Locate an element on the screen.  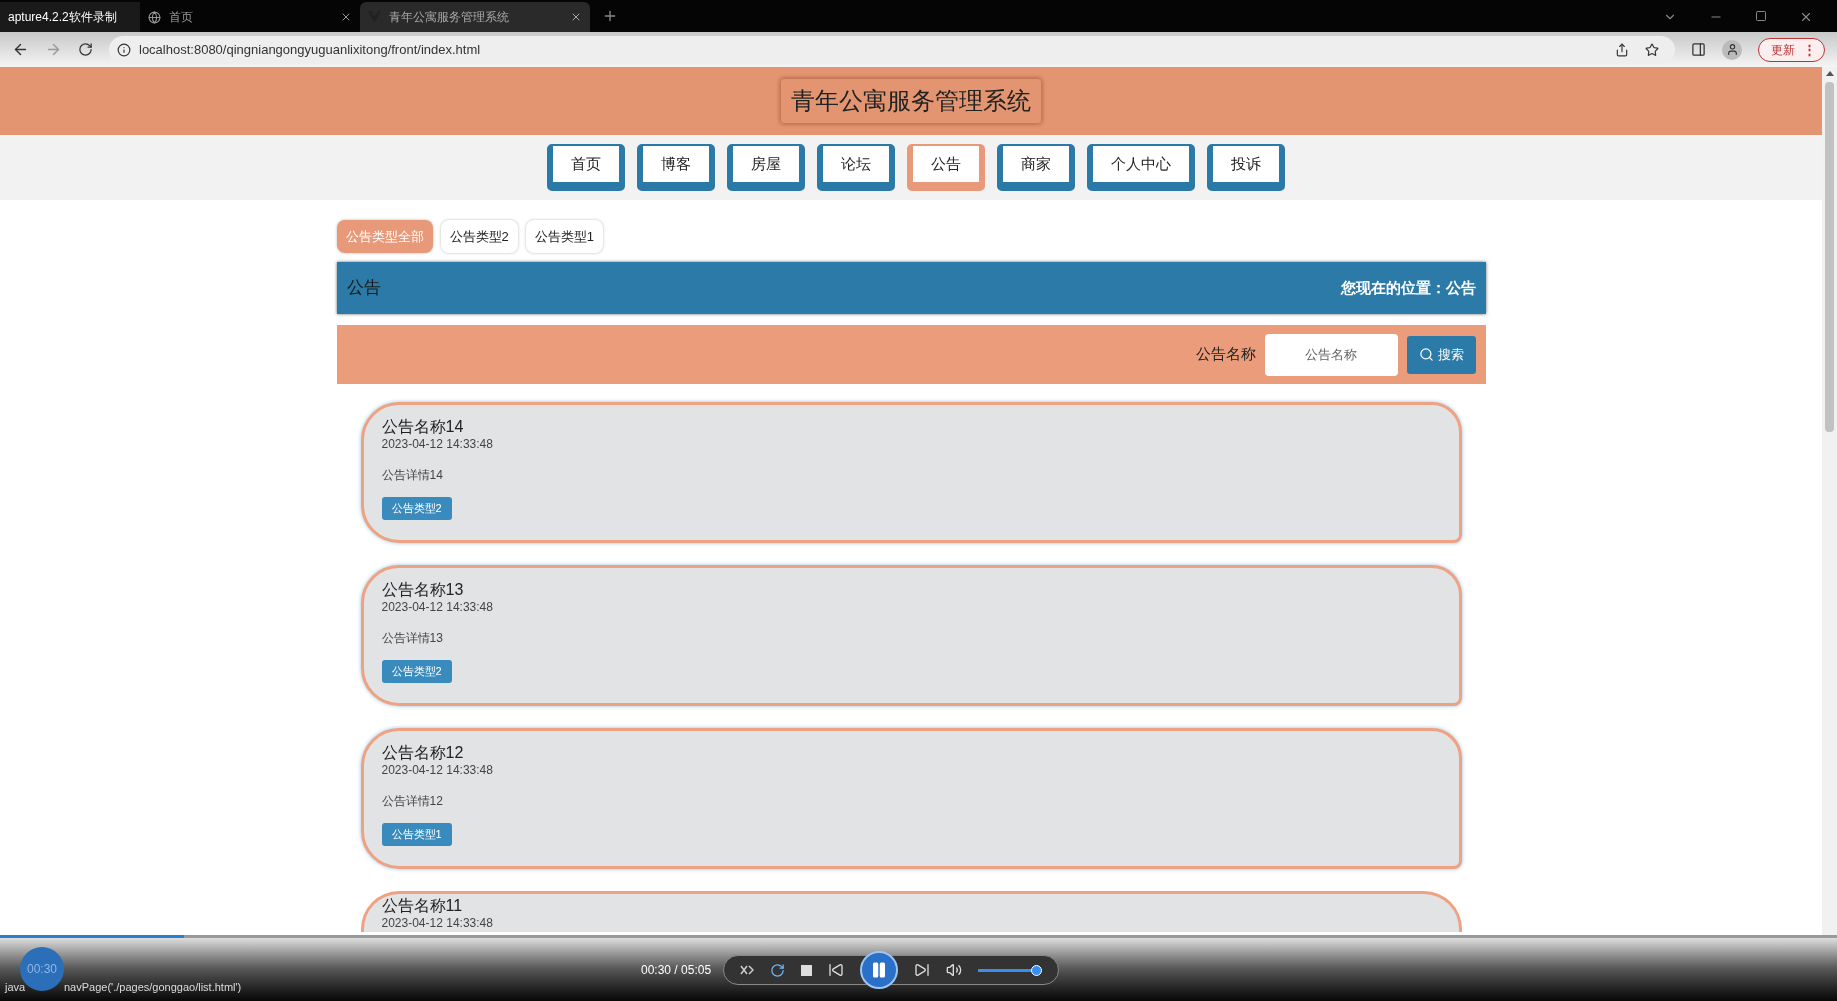
new-tab-icon is located at coordinates (610, 16).